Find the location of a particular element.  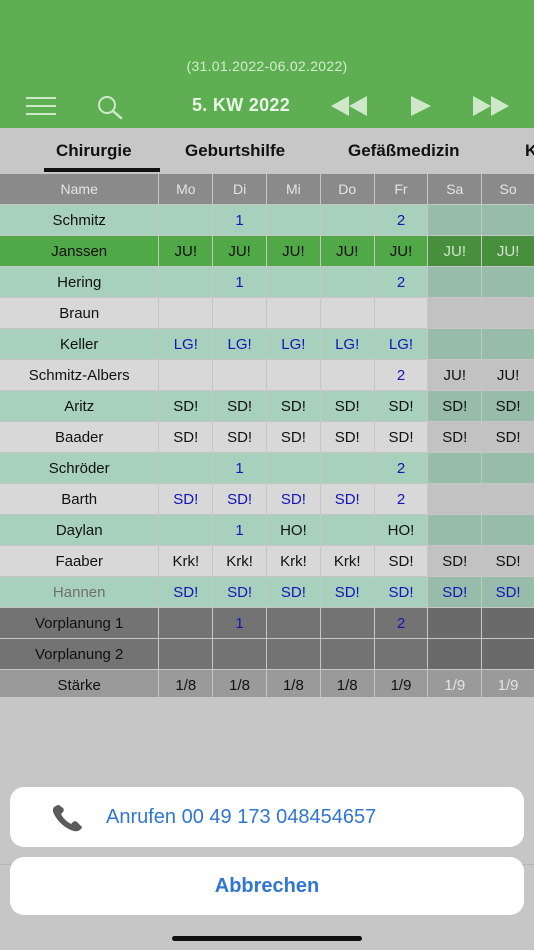

call-phone-button: Anrufen 00 49 173 048454657 is located at coordinates (267, 817).